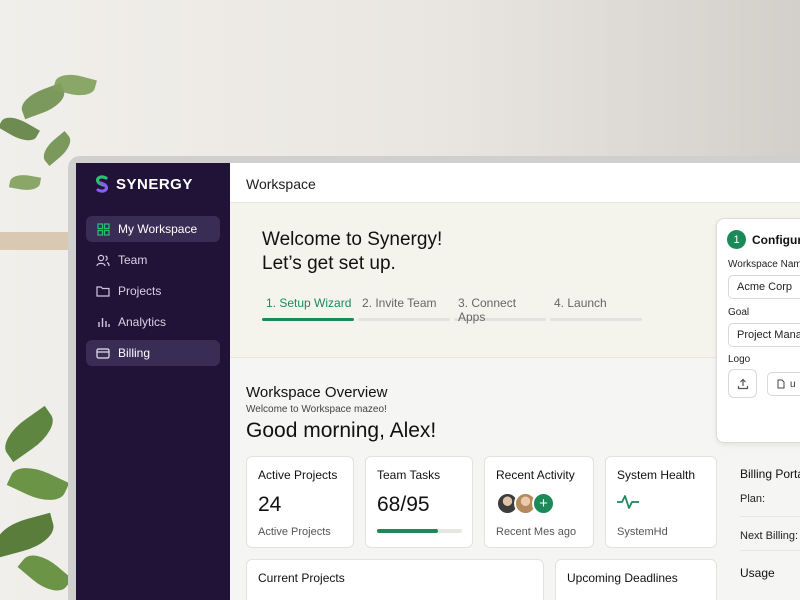 The image size is (800, 600). What do you see at coordinates (764, 264) in the screenshot?
I see `workspace-name-label: Workspace Name` at bounding box center [764, 264].